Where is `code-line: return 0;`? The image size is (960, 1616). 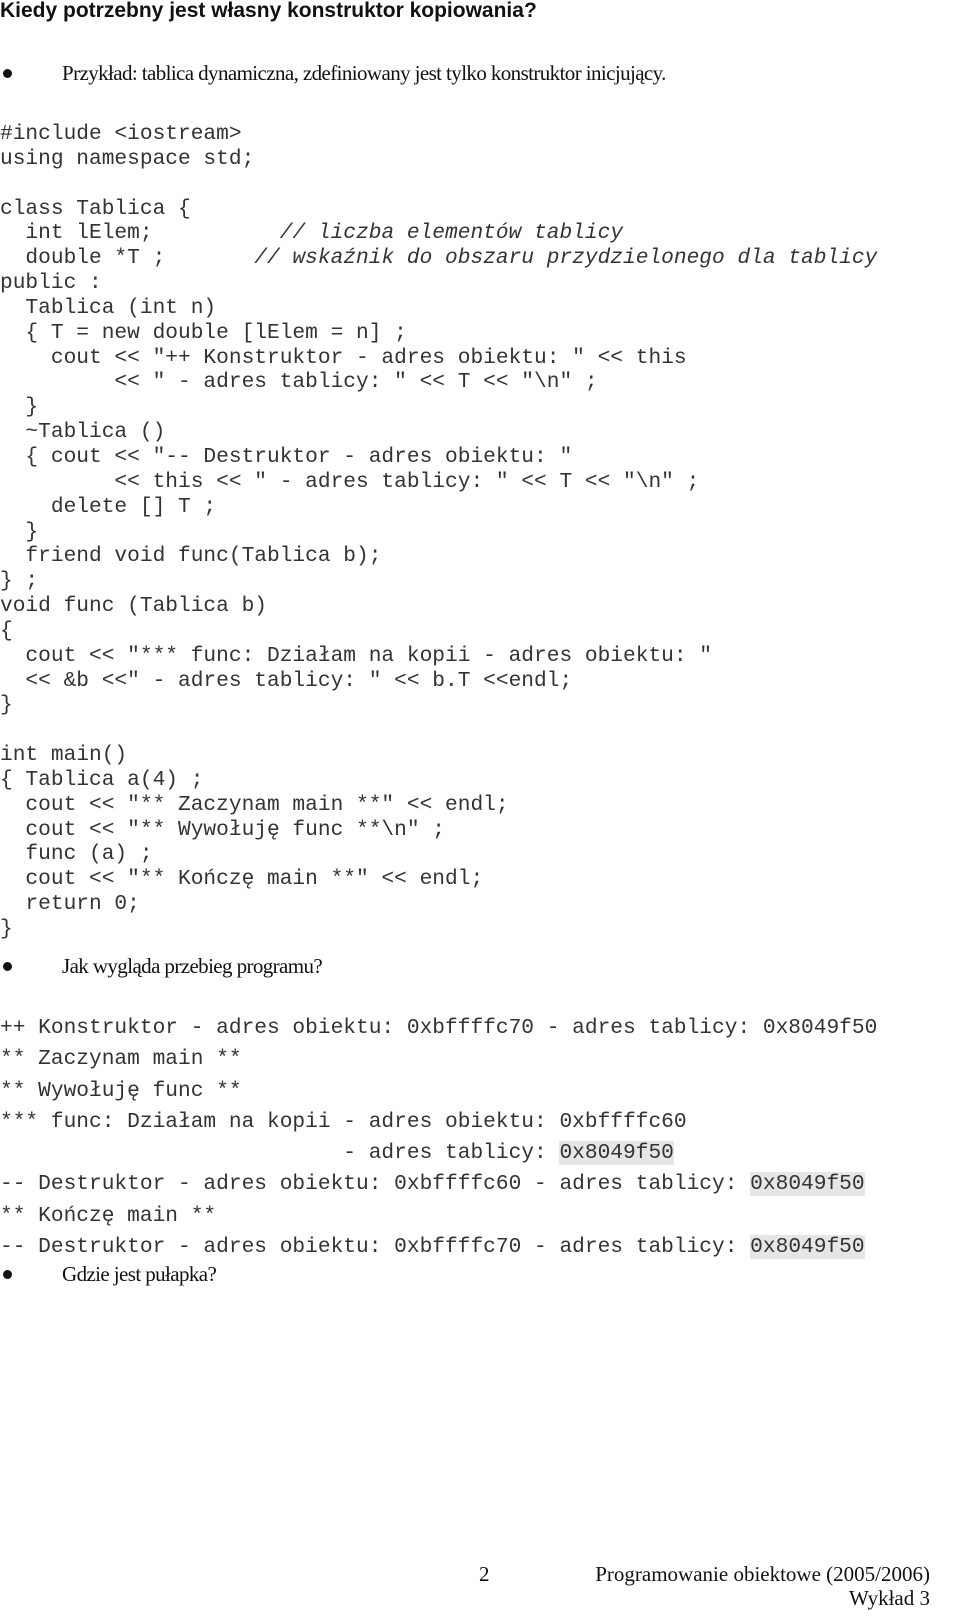
code-line: return 0; is located at coordinates (438, 904).